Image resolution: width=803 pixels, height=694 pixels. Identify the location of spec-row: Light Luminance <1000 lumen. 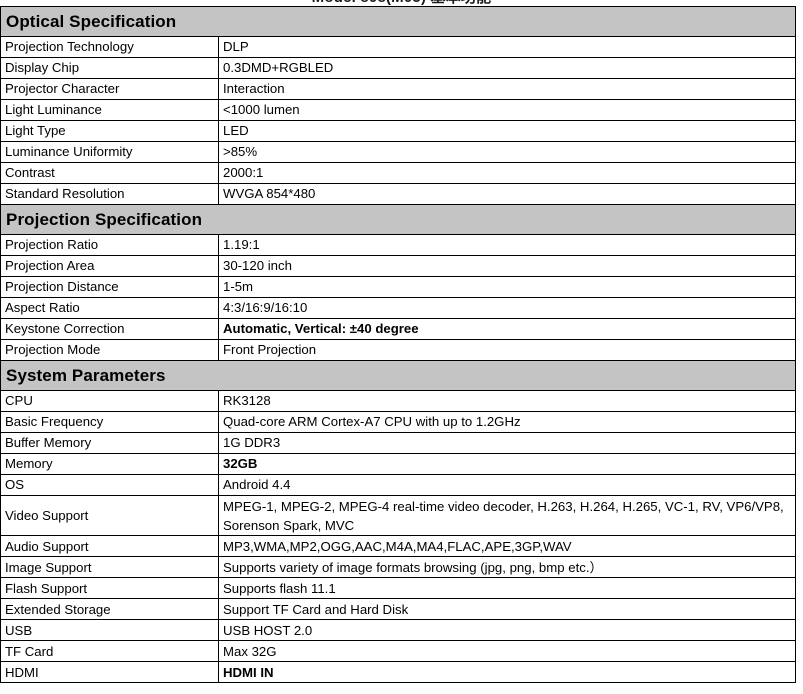
(398, 110).